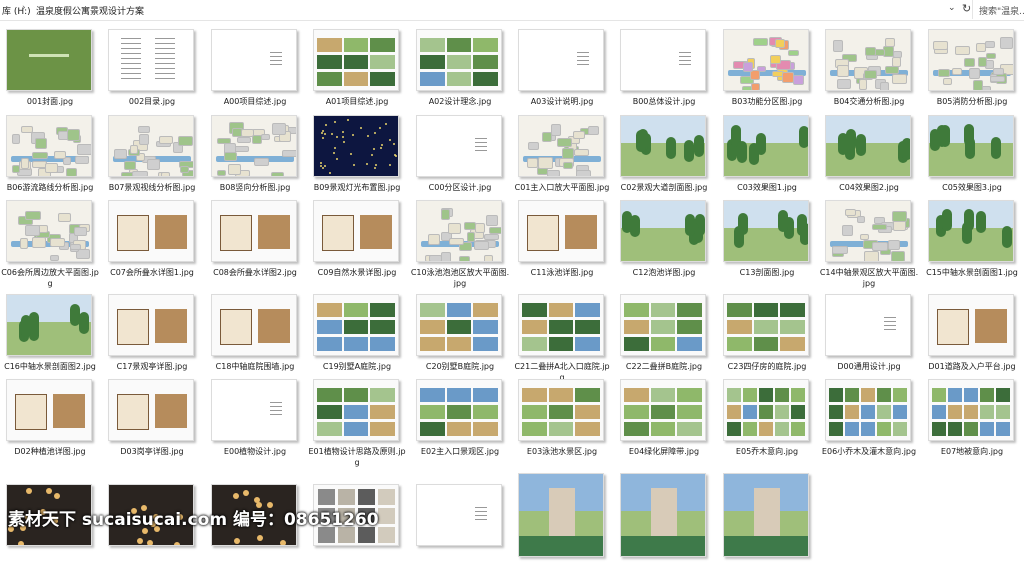 Image resolution: width=1024 pixels, height=576 pixels. What do you see at coordinates (870, 244) in the screenshot?
I see `file-item: C14中轴景观区放大平面图.jpg` at bounding box center [870, 244].